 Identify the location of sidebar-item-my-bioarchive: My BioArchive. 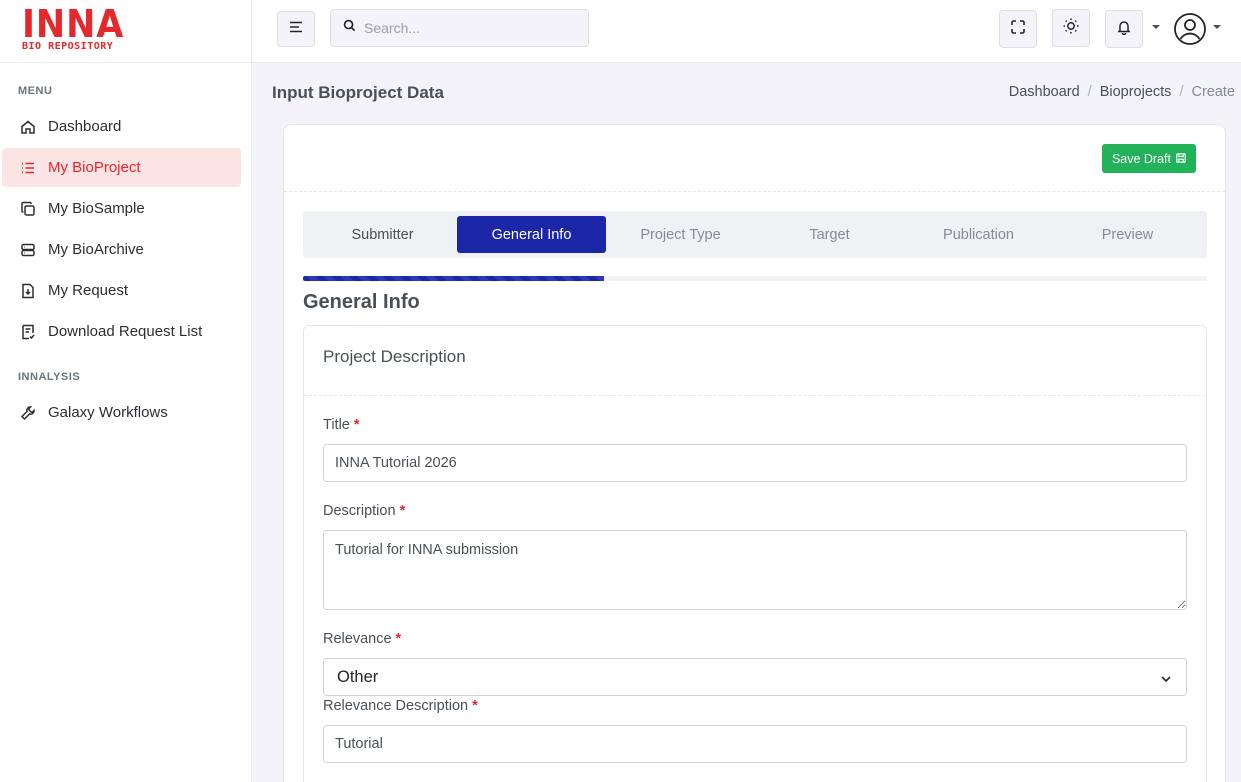
(121, 249).